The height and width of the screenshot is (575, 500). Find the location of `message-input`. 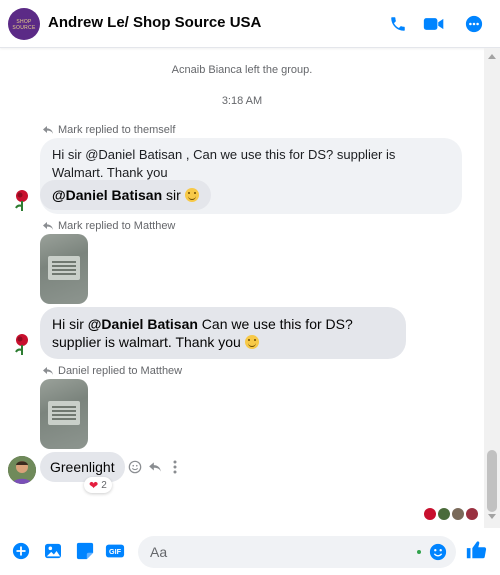

message-input is located at coordinates (268, 552).